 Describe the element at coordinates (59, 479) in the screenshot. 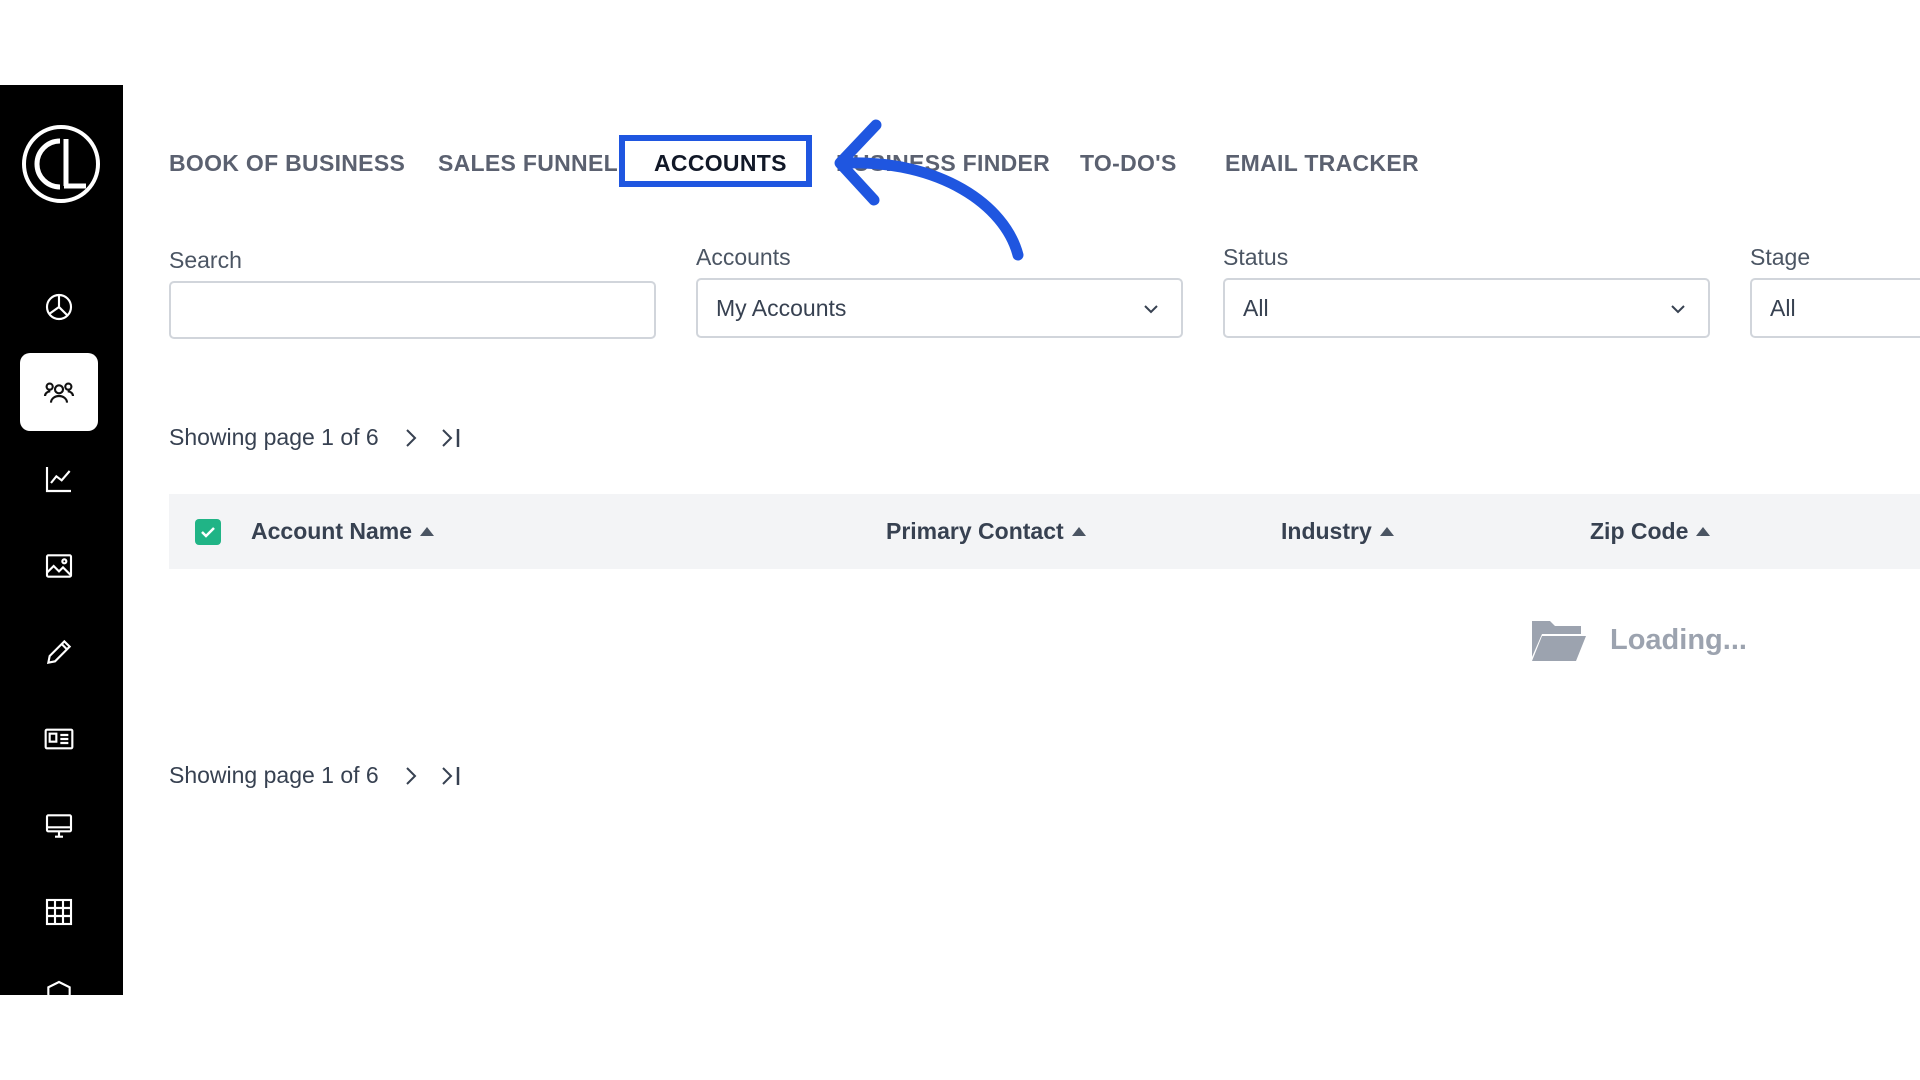

I see `line-chart-icon` at that location.